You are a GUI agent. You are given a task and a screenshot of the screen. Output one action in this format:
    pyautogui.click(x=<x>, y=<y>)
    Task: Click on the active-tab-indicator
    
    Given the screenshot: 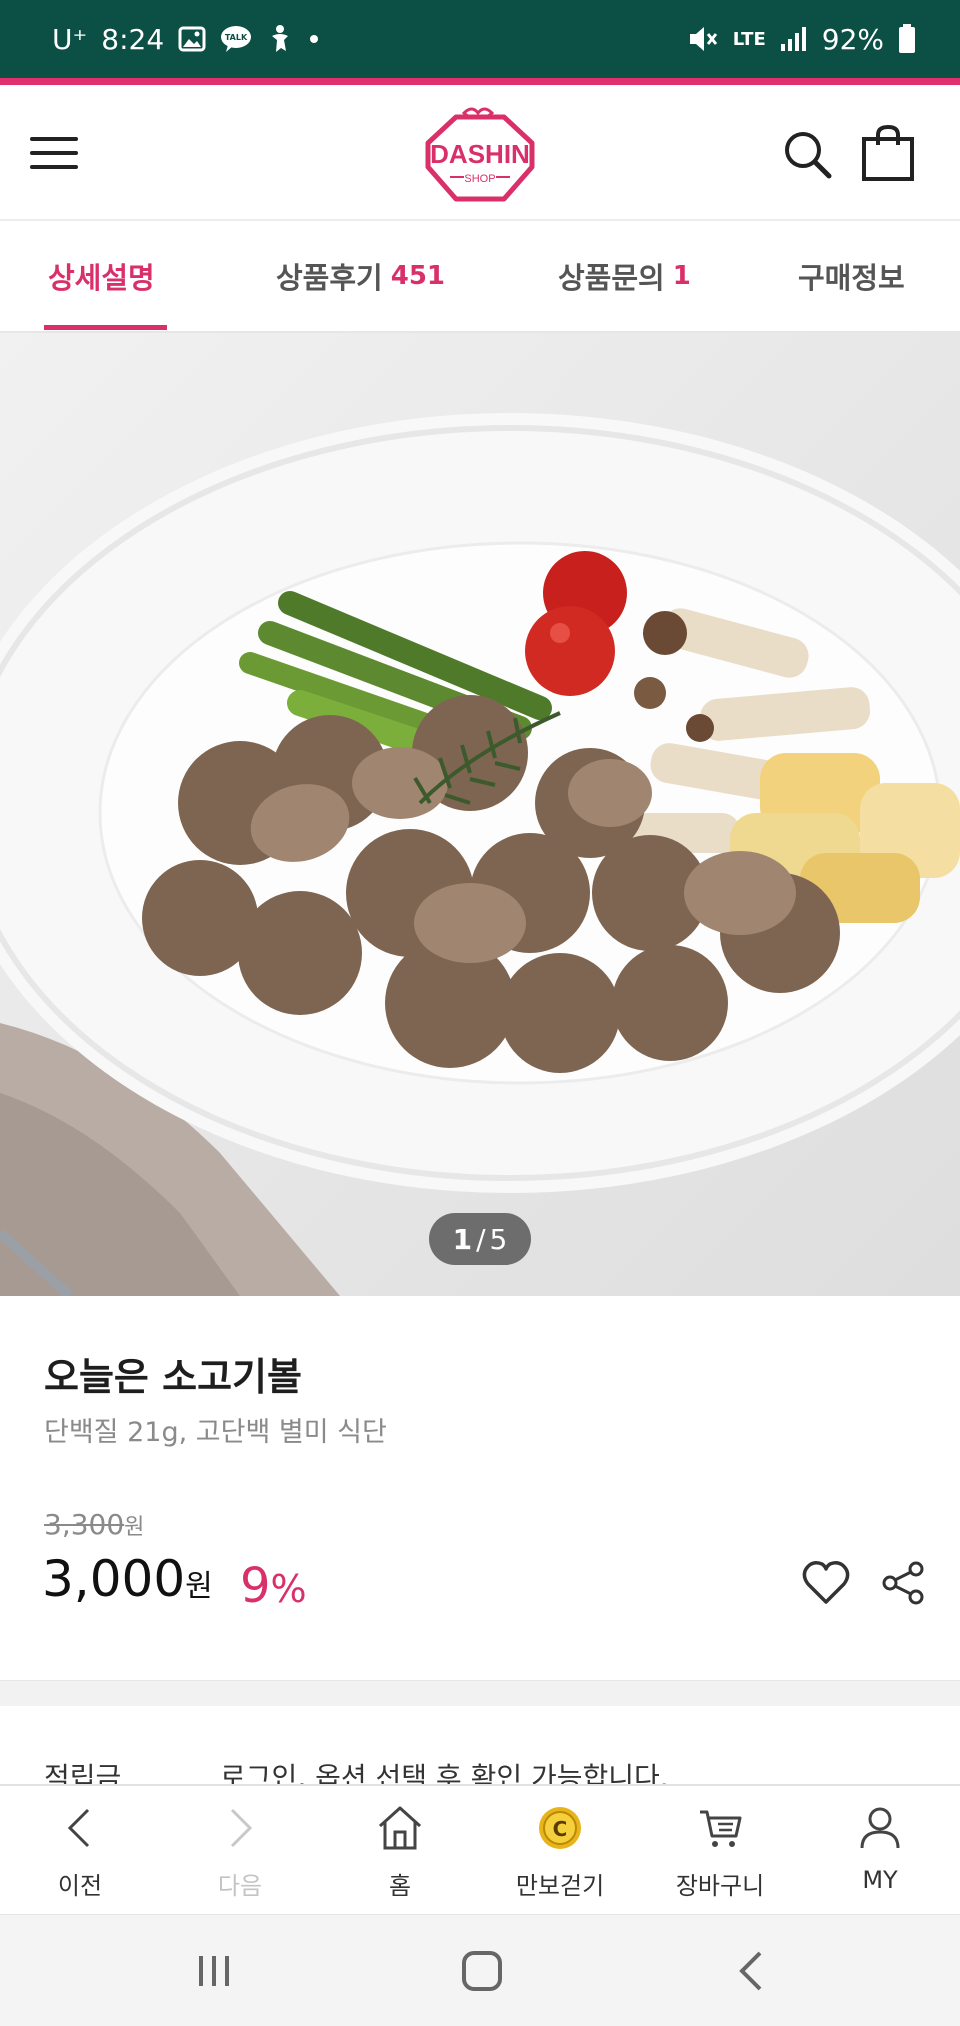 What is the action you would take?
    pyautogui.click(x=105, y=327)
    